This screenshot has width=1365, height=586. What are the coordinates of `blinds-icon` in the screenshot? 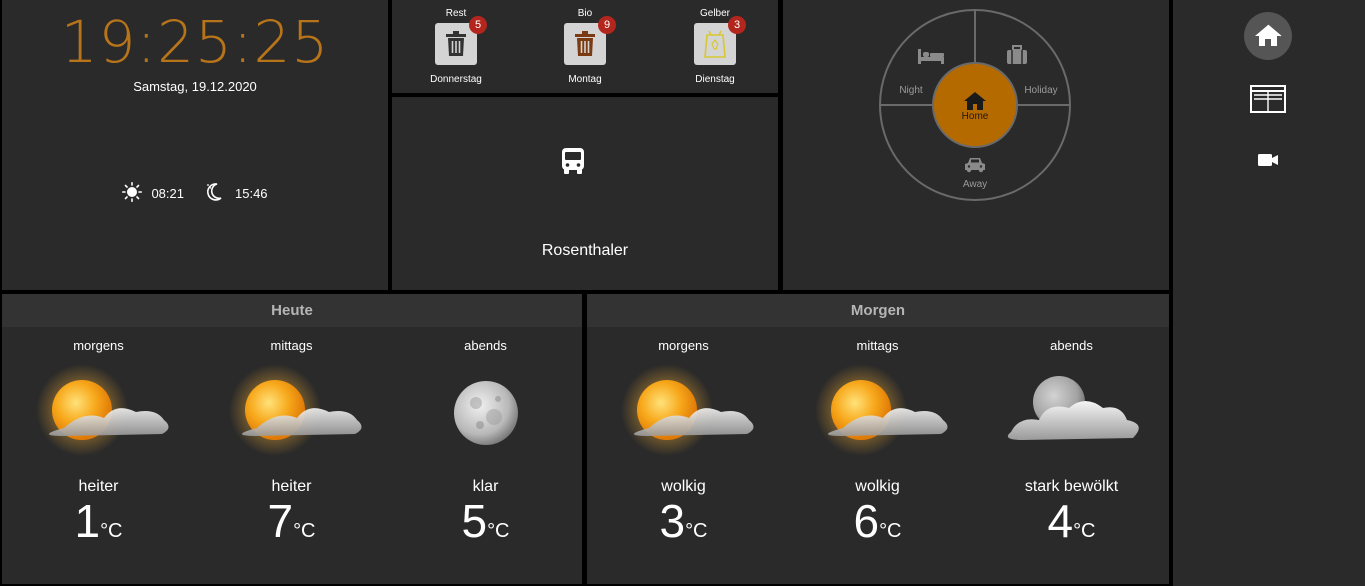 It's located at (1268, 99).